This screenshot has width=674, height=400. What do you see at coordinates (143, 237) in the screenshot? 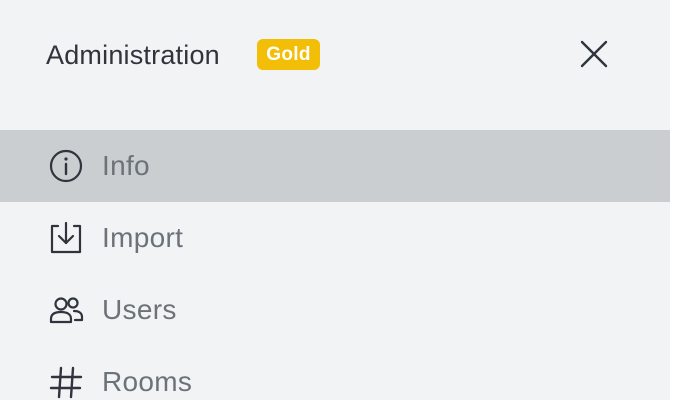
I see `sidebar-item-label: Import` at bounding box center [143, 237].